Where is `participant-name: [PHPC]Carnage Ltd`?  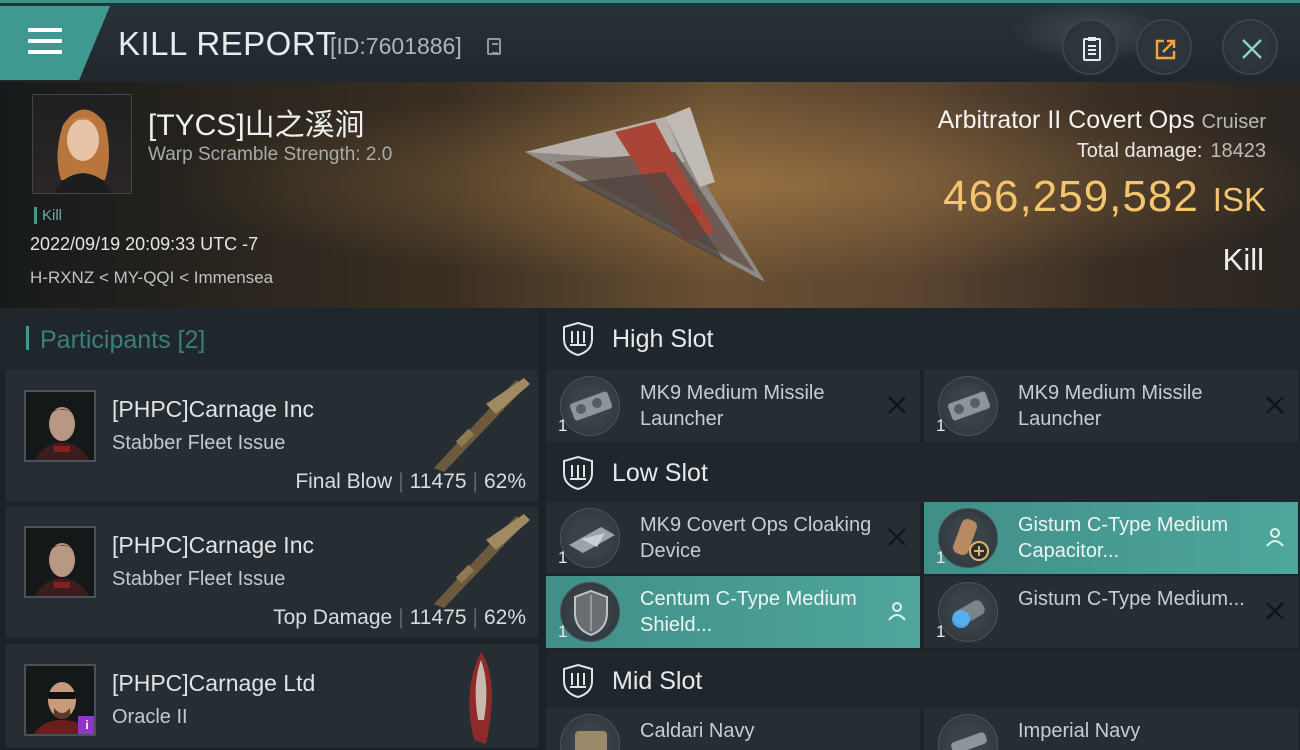 participant-name: [PHPC]Carnage Ltd is located at coordinates (214, 683).